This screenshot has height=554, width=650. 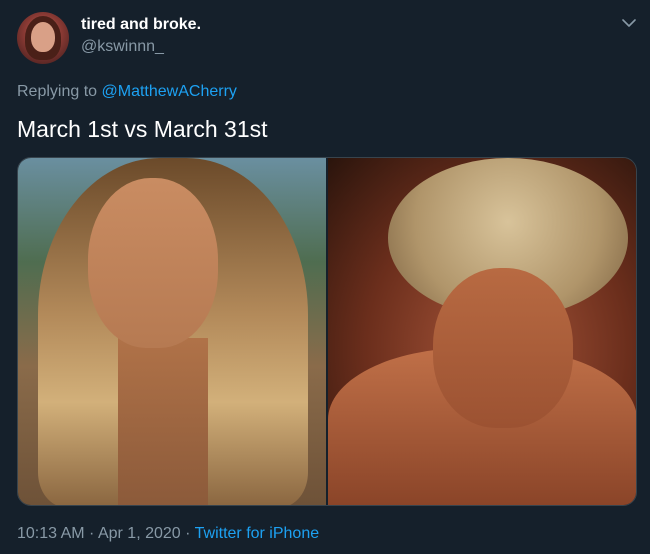 What do you see at coordinates (51, 533) in the screenshot?
I see `tweet-time: 10:13 AM` at bounding box center [51, 533].